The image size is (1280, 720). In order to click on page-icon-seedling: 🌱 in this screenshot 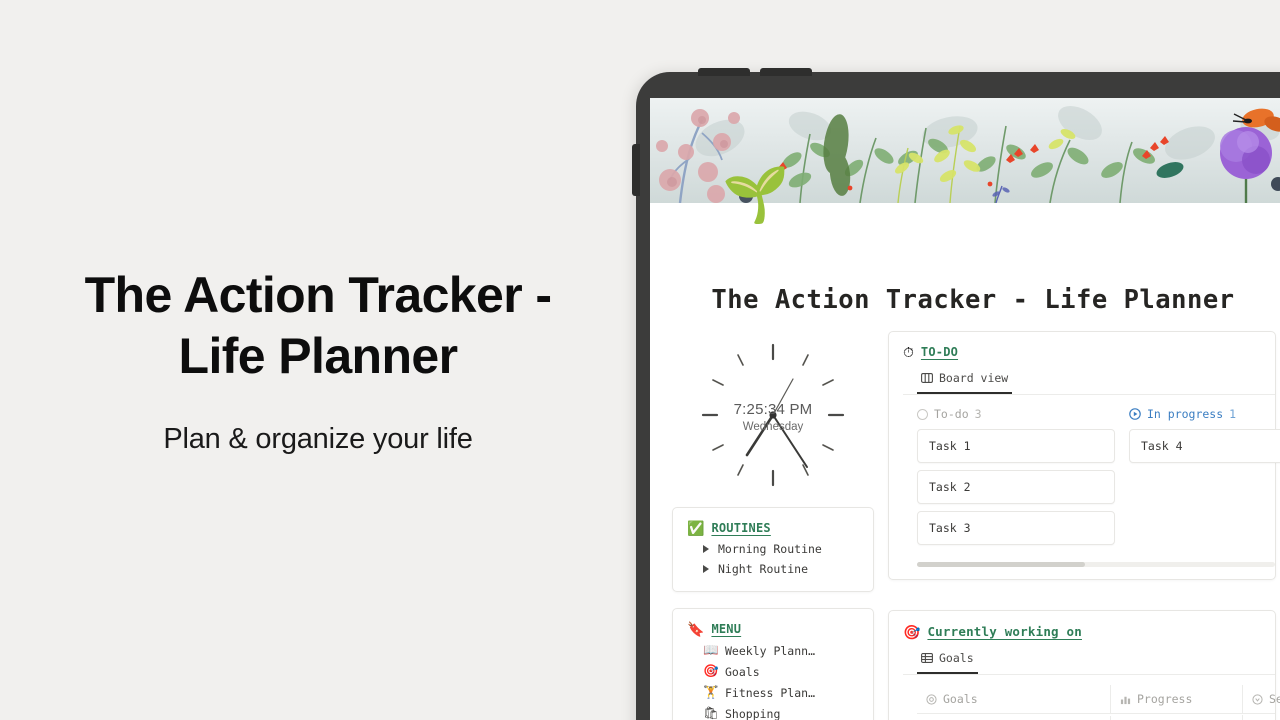, I will do `click(755, 195)`.